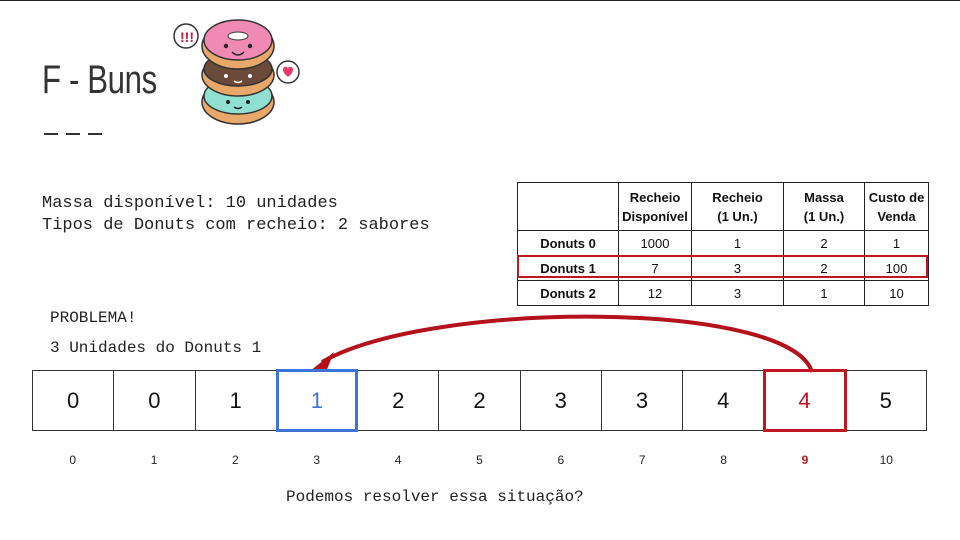  I want to click on dp-index: 4, so click(398, 460).